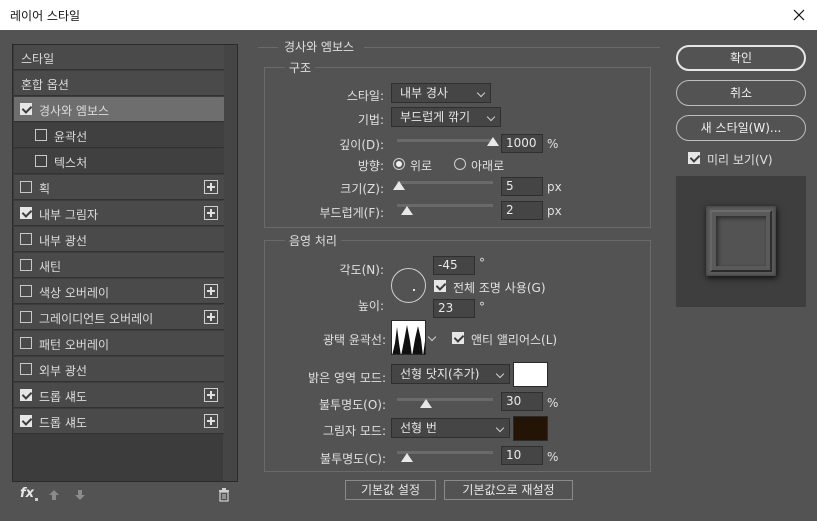  Describe the element at coordinates (435, 117) in the screenshot. I see `technique-value: 부드럽게 깎기` at that location.